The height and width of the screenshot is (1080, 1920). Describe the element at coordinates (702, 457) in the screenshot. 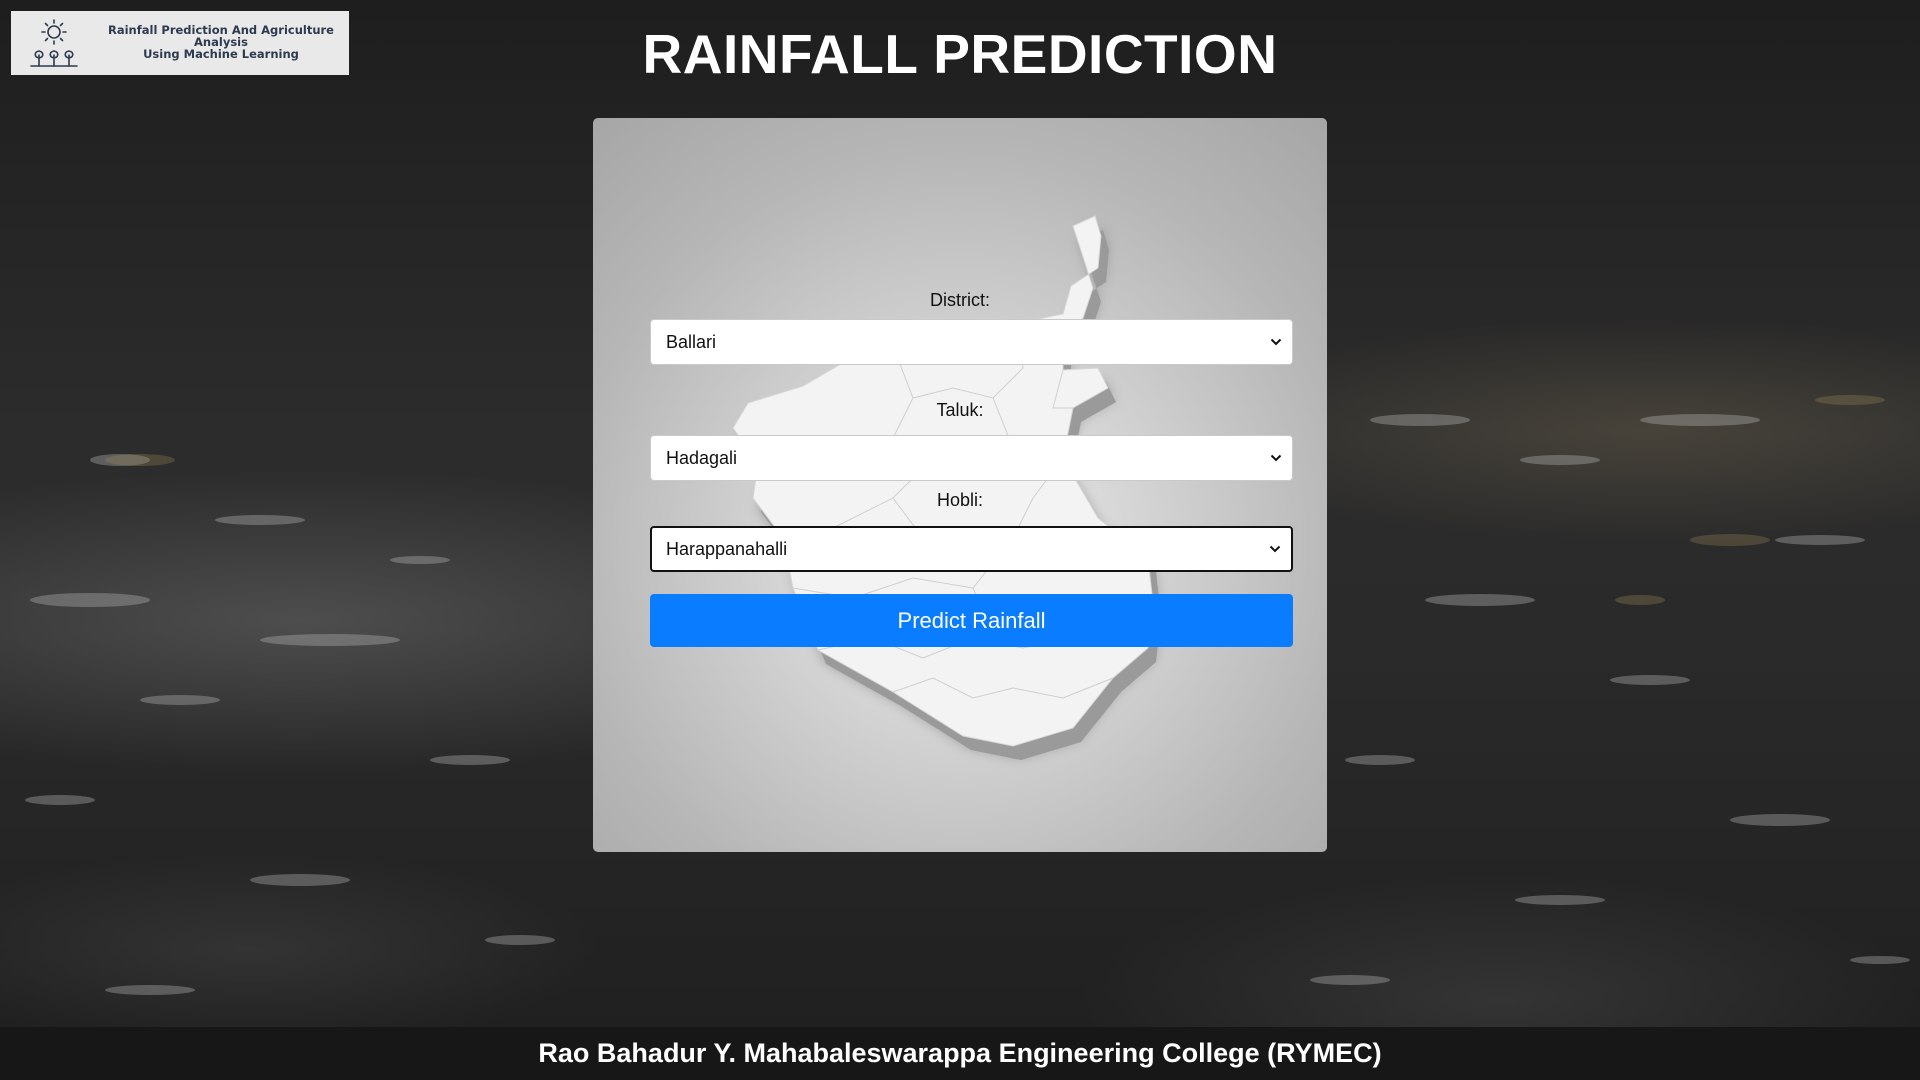

I see `taluk-selected-value: Hadagali` at that location.